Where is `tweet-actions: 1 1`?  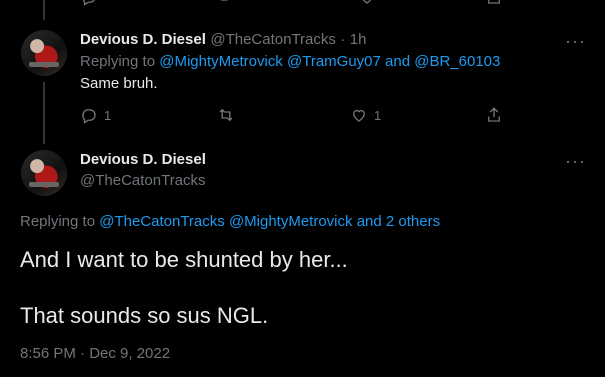
tweet-actions: 1 1 is located at coordinates (292, 116).